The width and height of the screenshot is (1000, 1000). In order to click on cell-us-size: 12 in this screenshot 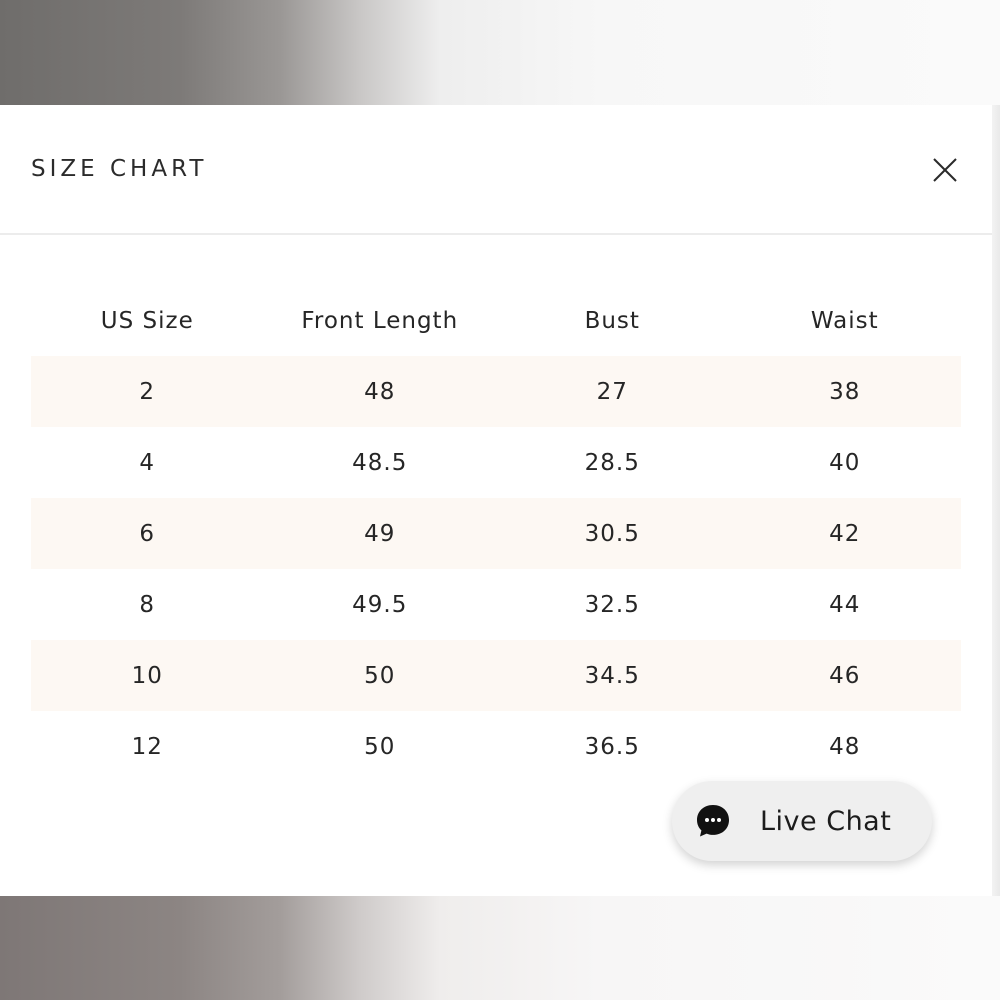, I will do `click(147, 746)`.